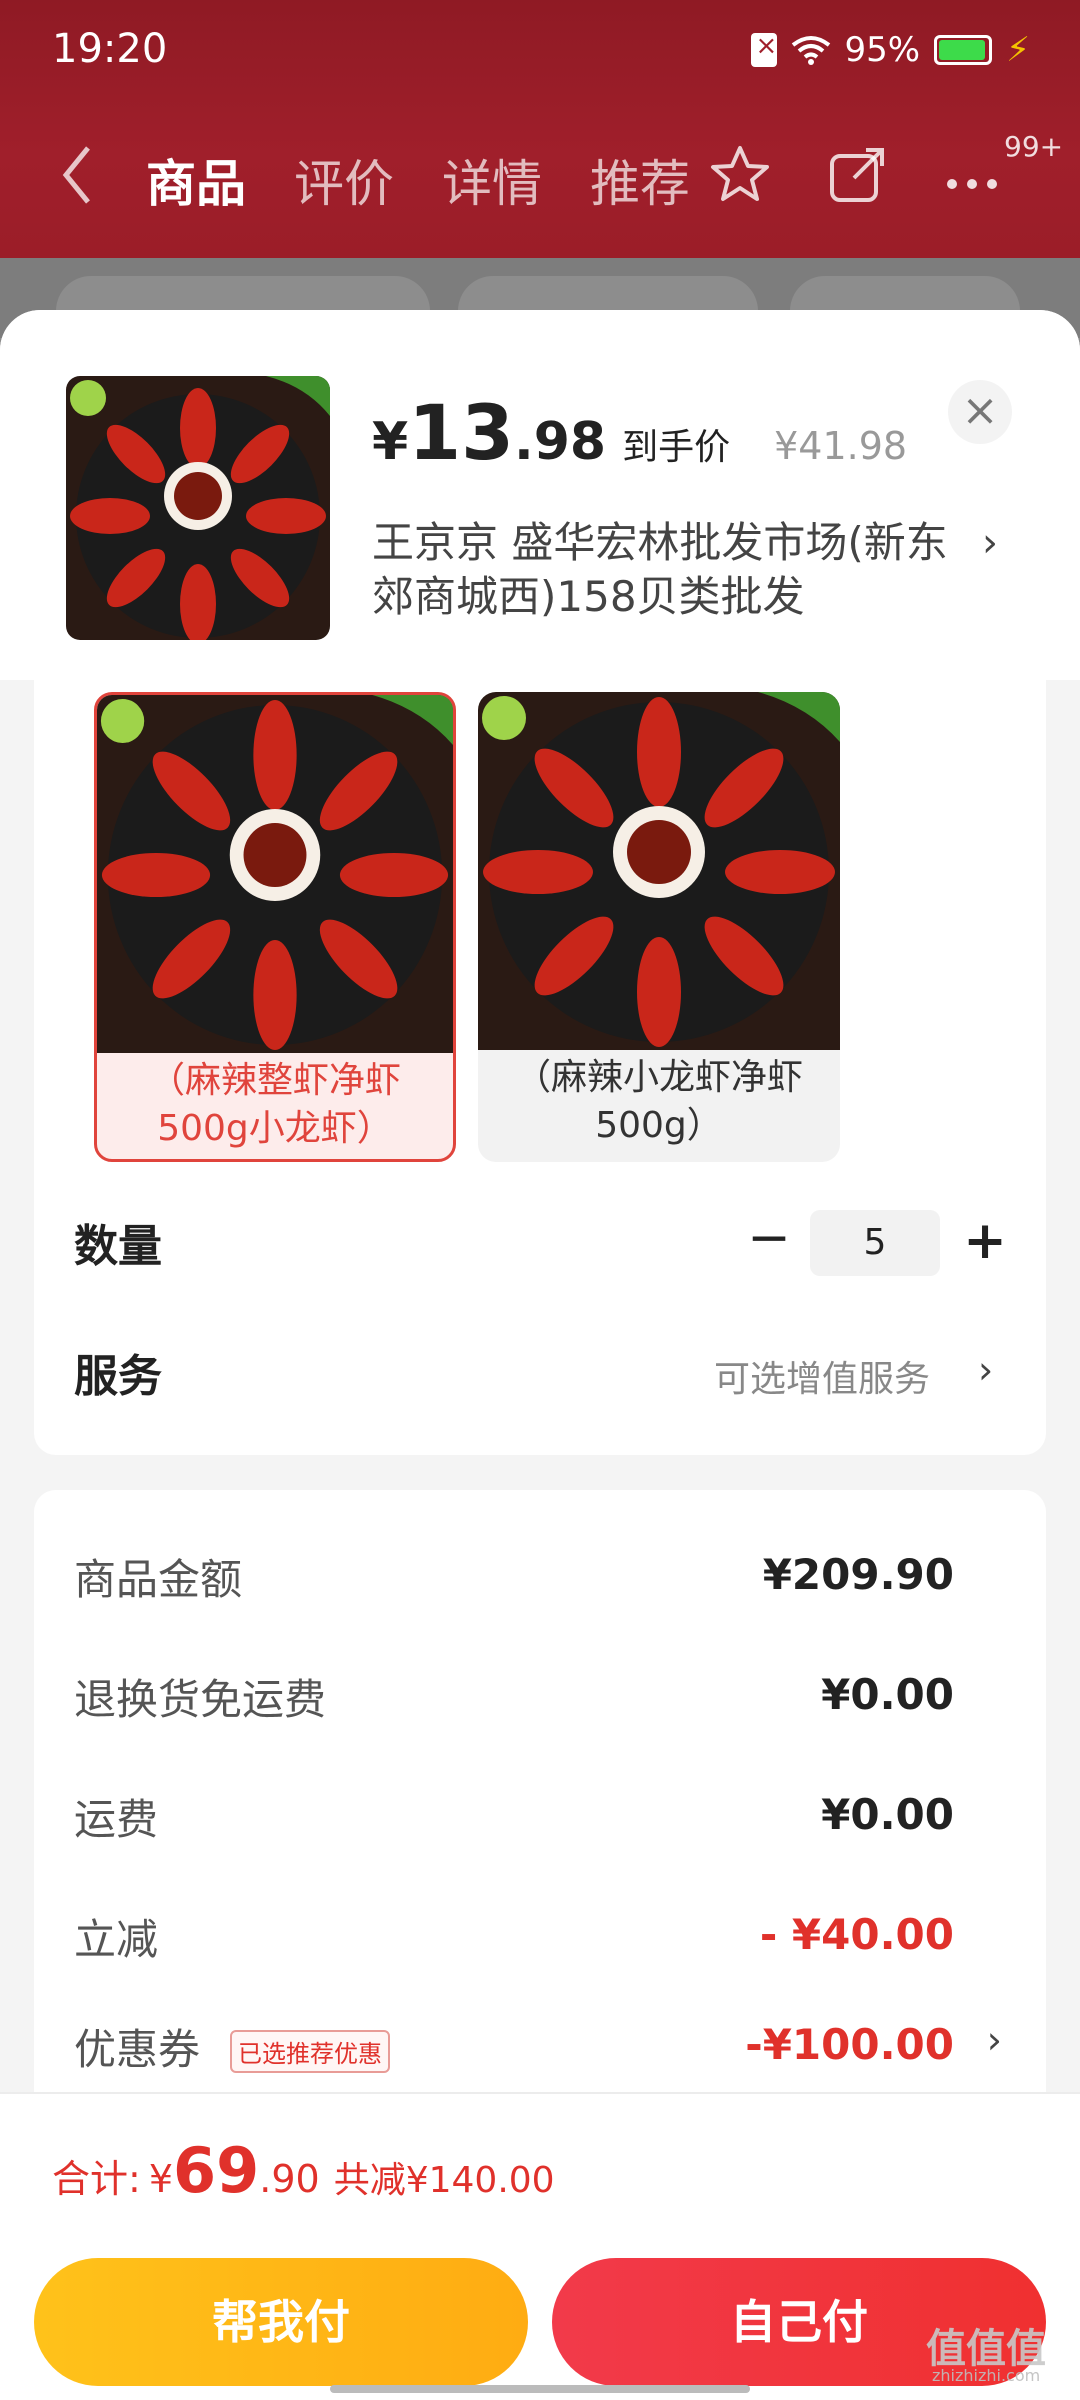 This screenshot has width=1080, height=2400. I want to click on variant-label: （麻辣整虾净虾500g小龙虾）, so click(274, 1104).